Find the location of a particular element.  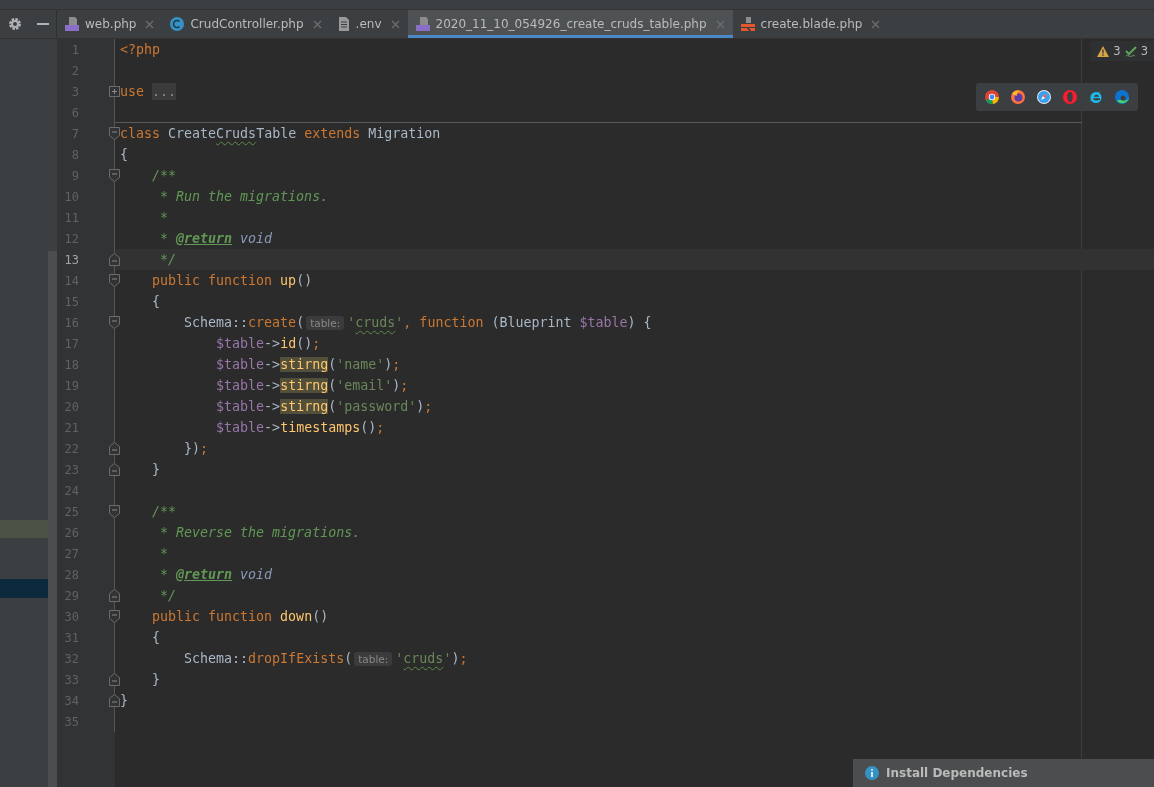

code-line: class CreateCrudsTable extends Migration is located at coordinates (280, 134).